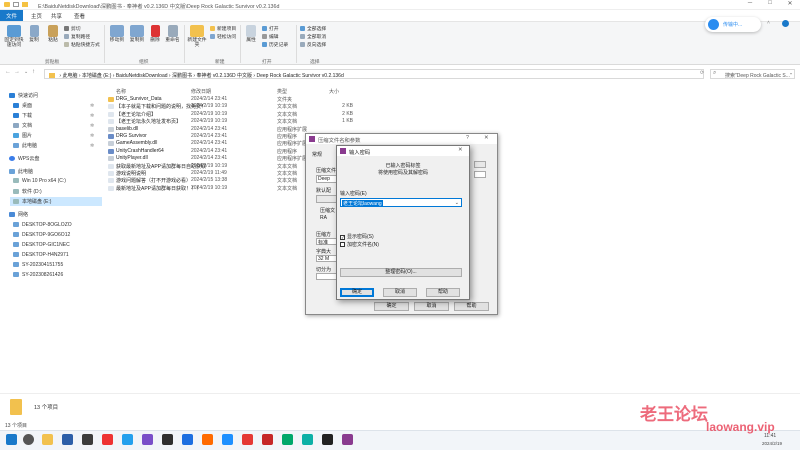 The height and width of the screenshot is (450, 800). I want to click on pin-quick-access-button: 固定到快速访问, so click(14, 36).